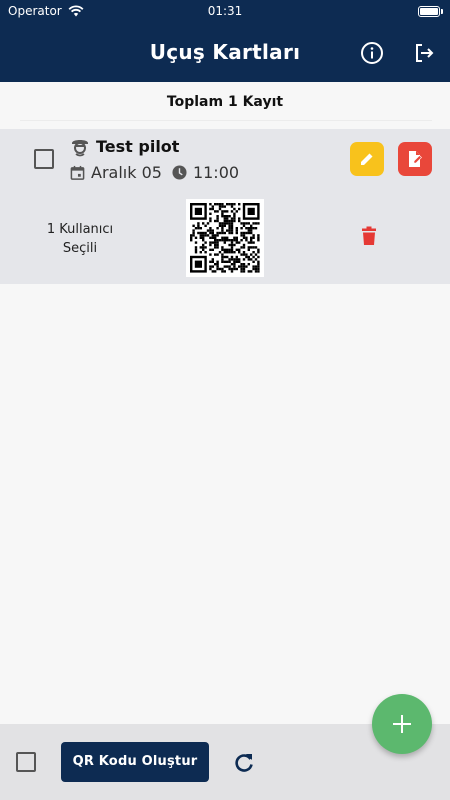 The width and height of the screenshot is (450, 800). I want to click on battery-tip, so click(442, 11).